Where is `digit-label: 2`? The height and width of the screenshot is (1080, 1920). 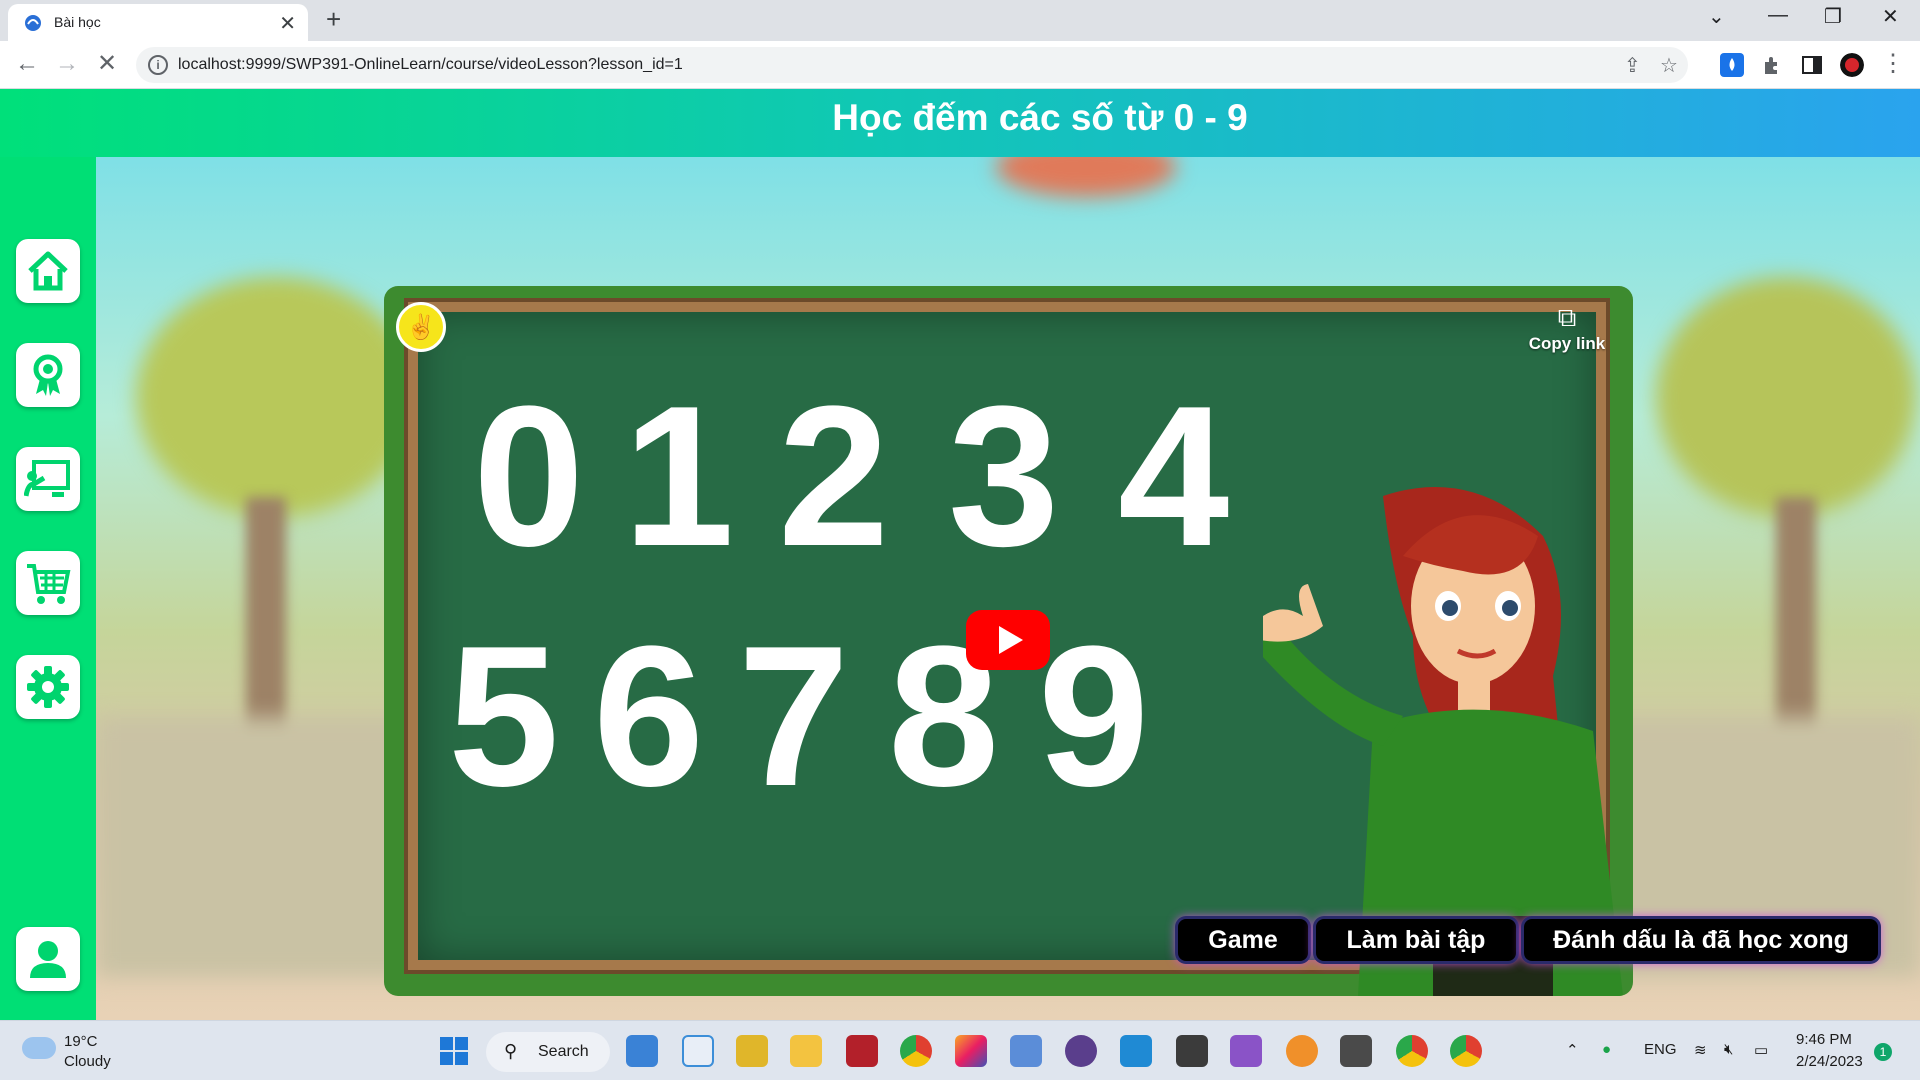
digit-label: 2 is located at coordinates (834, 476).